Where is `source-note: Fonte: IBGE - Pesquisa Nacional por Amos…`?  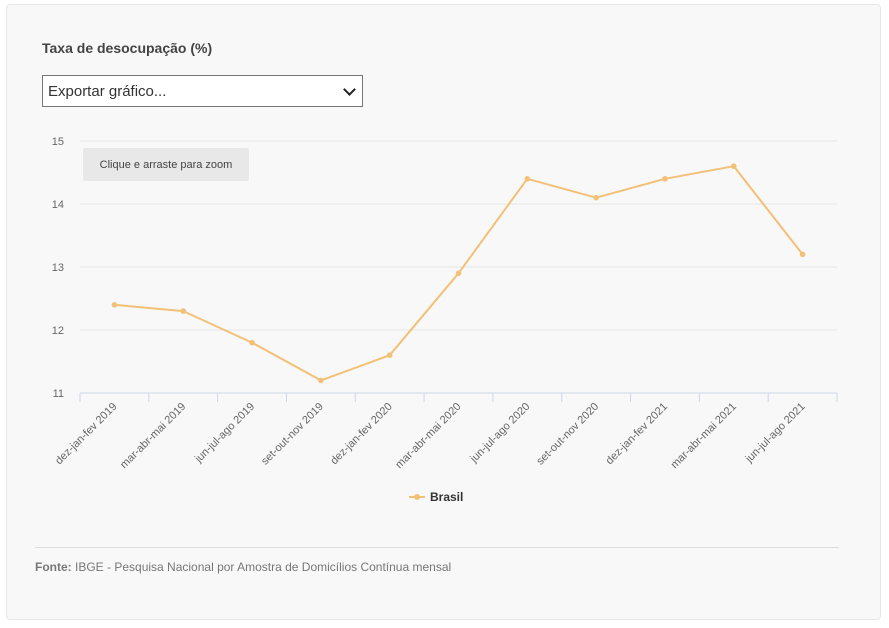
source-note: Fonte: IBGE - Pesquisa Nacional por Amos… is located at coordinates (243, 567).